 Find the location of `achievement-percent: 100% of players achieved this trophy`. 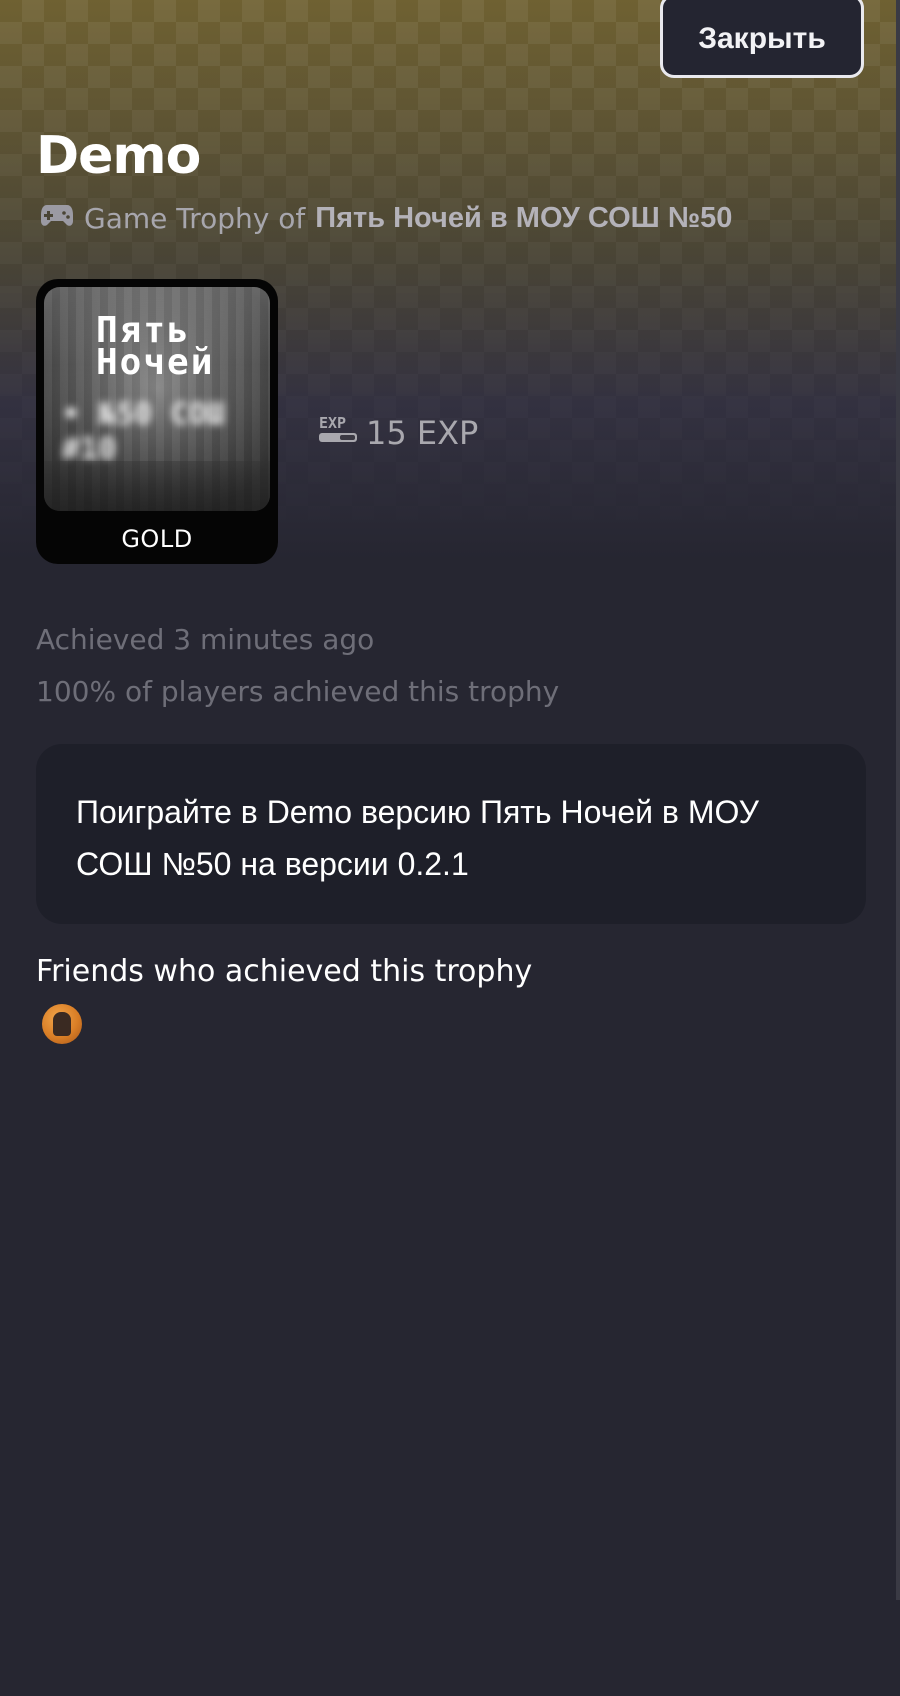

achievement-percent: 100% of players achieved this trophy is located at coordinates (298, 691).